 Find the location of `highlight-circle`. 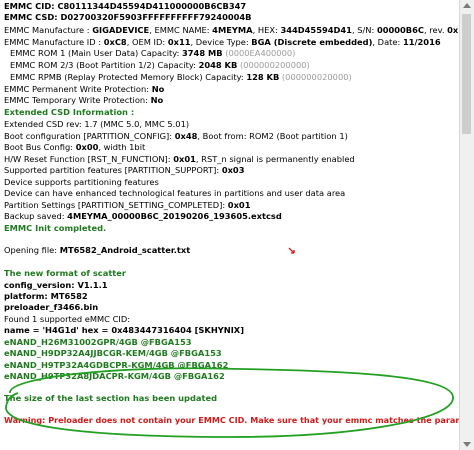

highlight-circle is located at coordinates (229, 402).